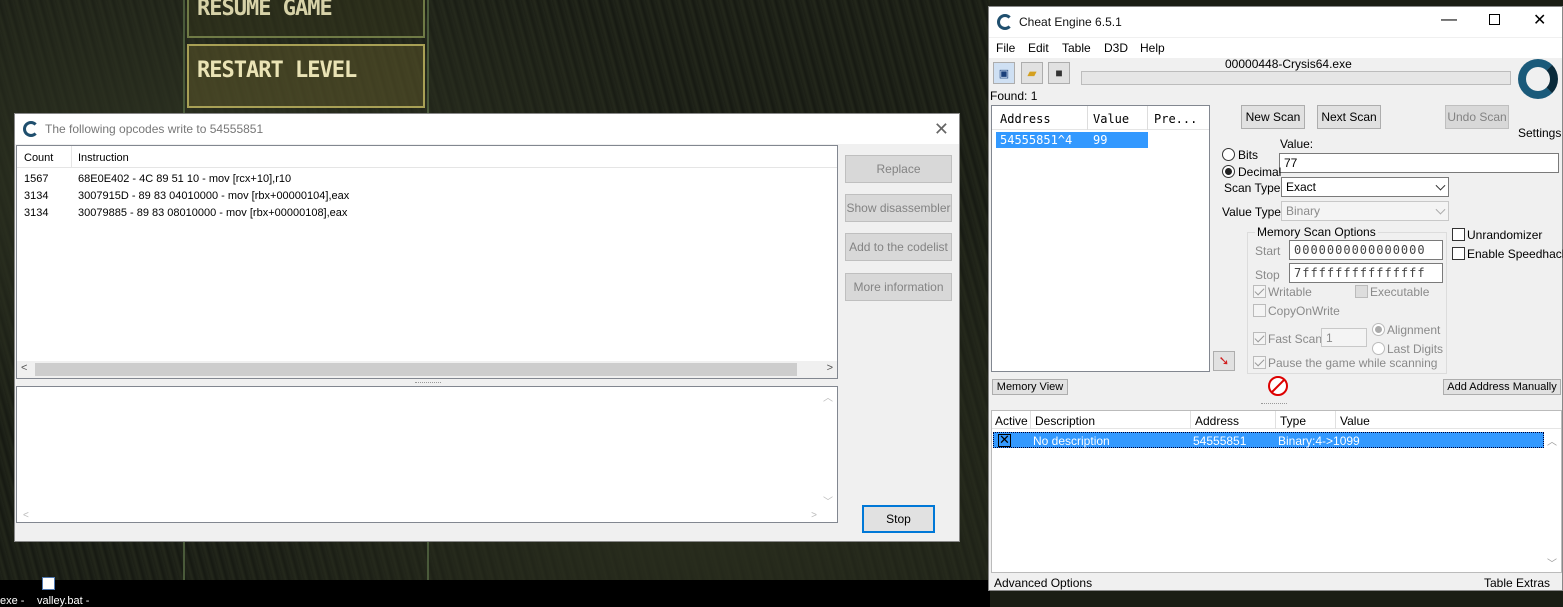  I want to click on select-process-icon: ▣, so click(1004, 73).